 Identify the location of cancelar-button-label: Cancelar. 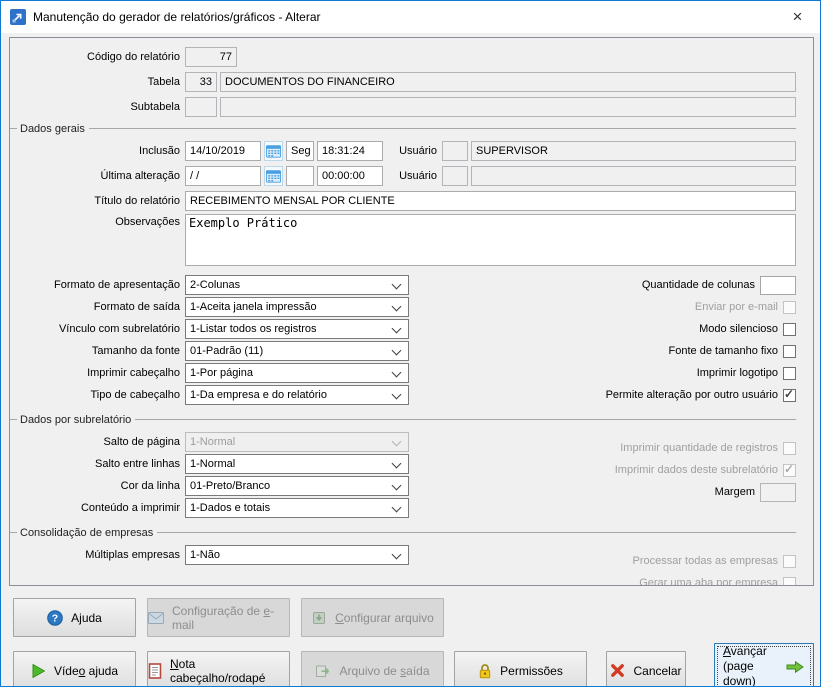
(657, 670).